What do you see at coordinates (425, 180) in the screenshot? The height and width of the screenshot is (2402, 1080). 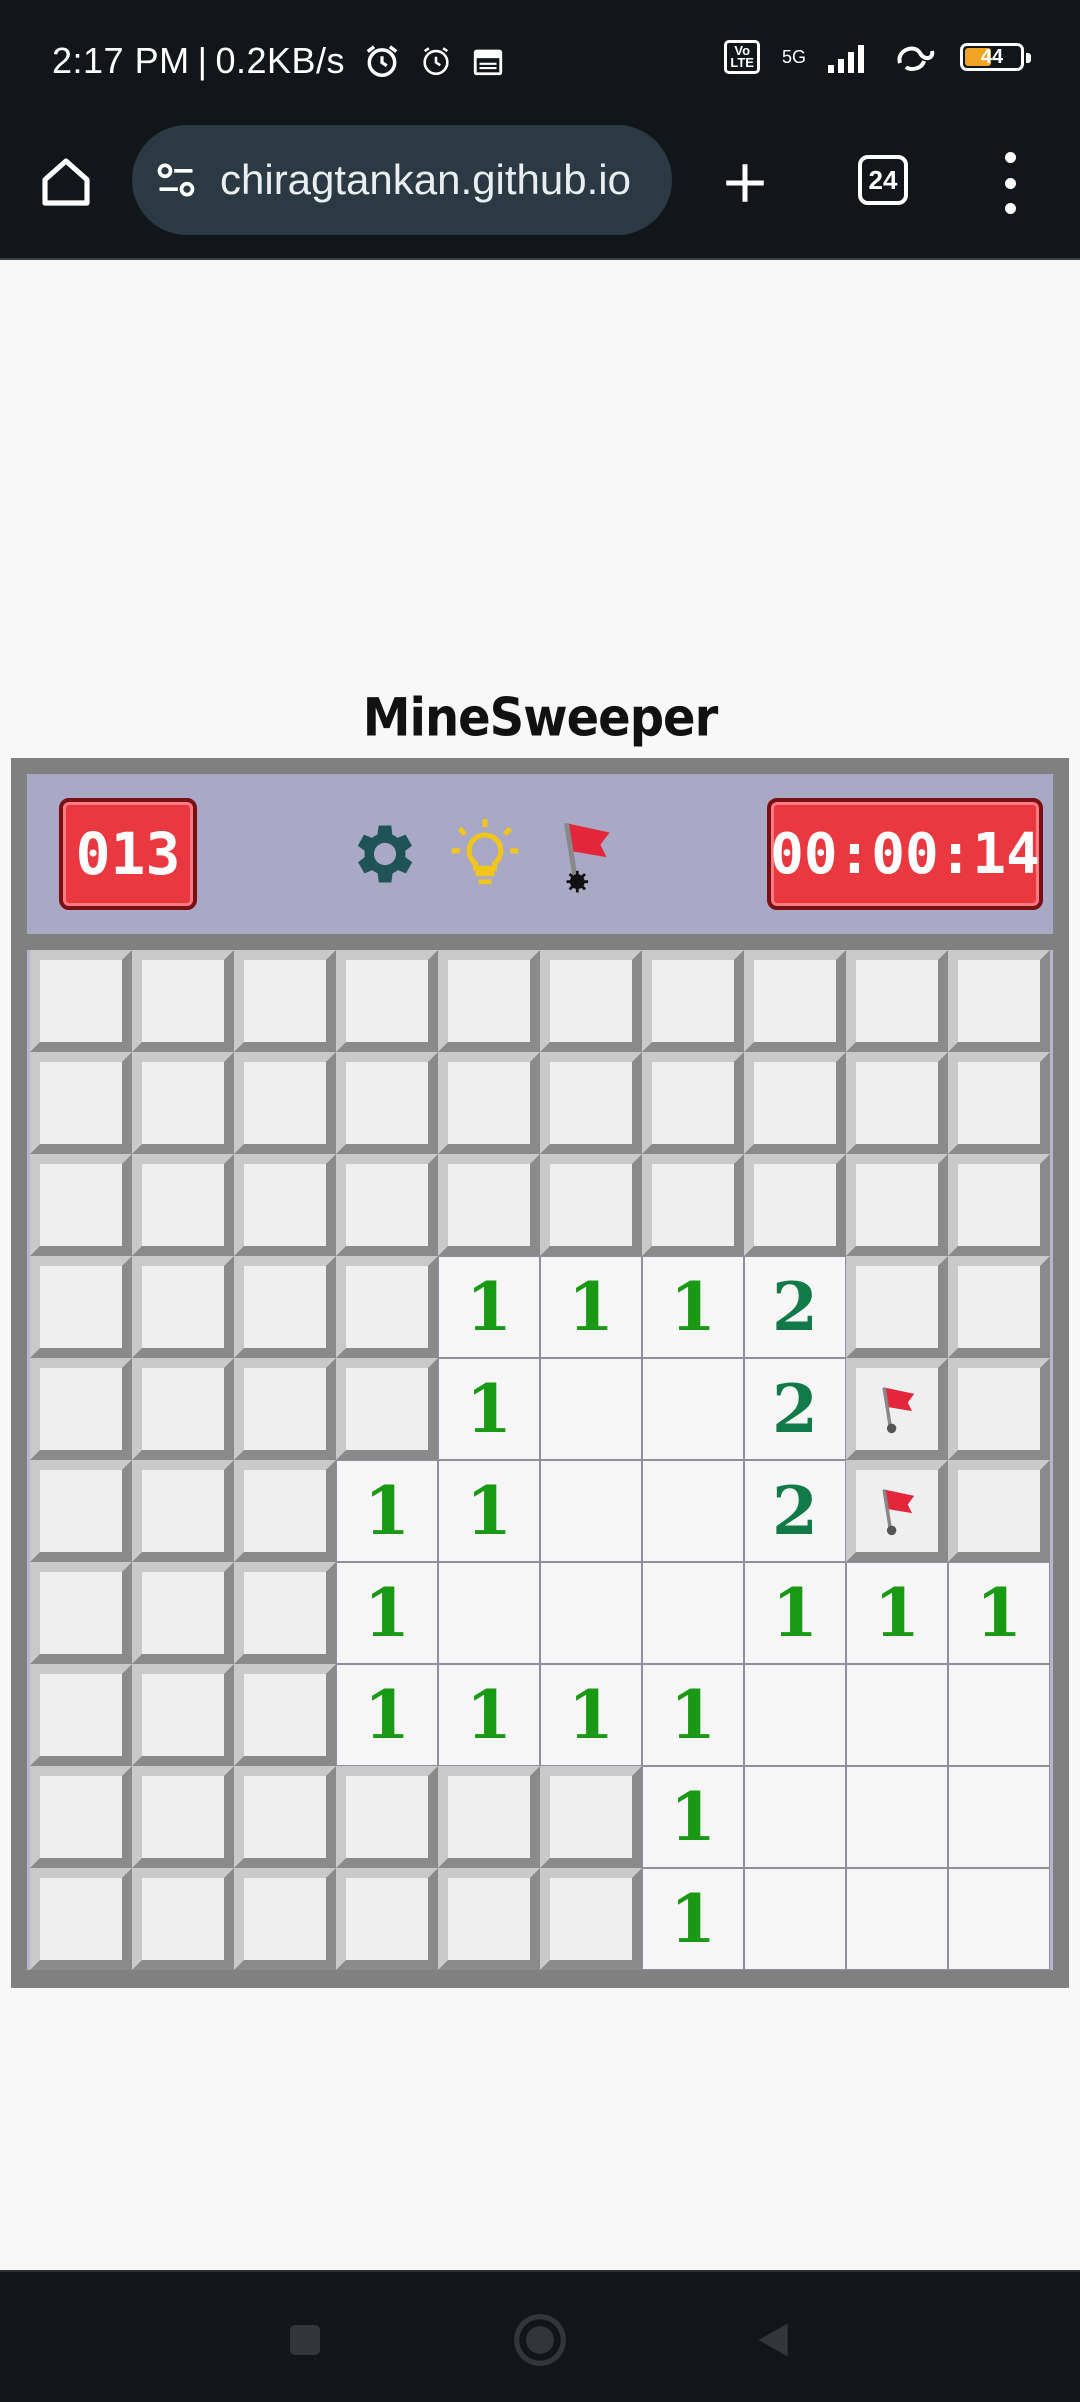 I see `url-text: chiragtankan.github.io` at bounding box center [425, 180].